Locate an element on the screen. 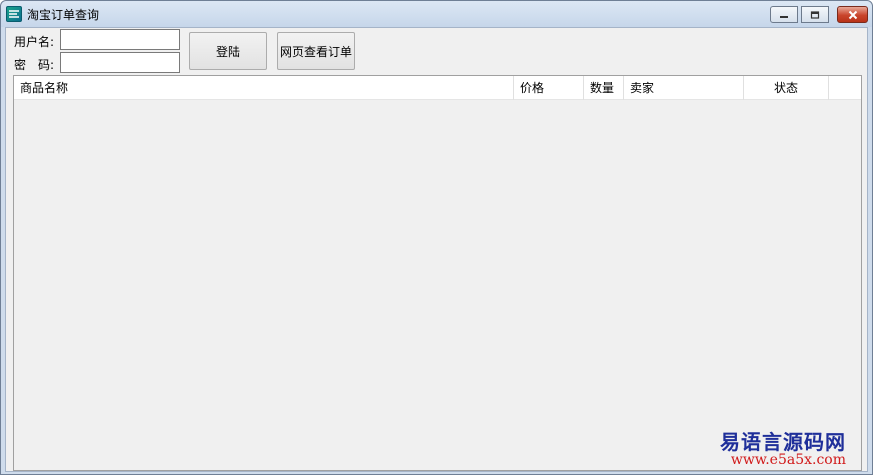 Image resolution: width=873 pixels, height=475 pixels. app-logo-icon is located at coordinates (14, 14).